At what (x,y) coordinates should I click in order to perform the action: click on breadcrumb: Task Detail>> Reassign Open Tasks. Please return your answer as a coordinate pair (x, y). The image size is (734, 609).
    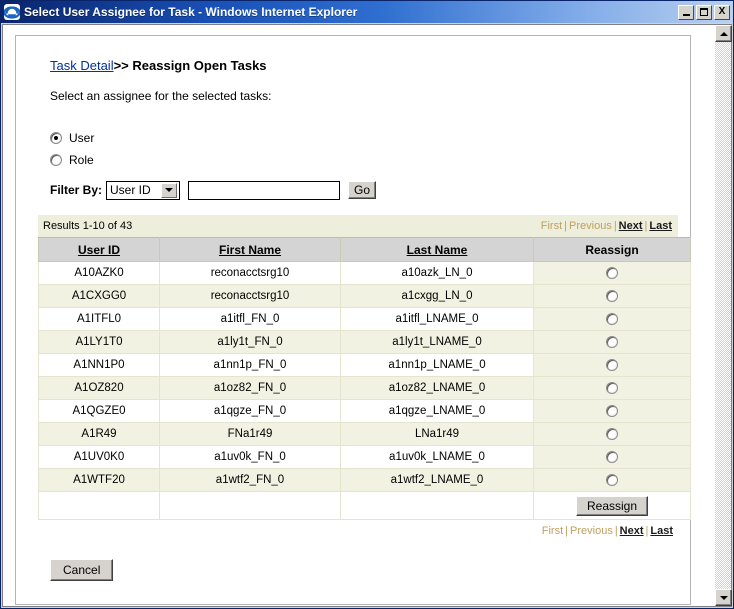
    Looking at the image, I should click on (360, 65).